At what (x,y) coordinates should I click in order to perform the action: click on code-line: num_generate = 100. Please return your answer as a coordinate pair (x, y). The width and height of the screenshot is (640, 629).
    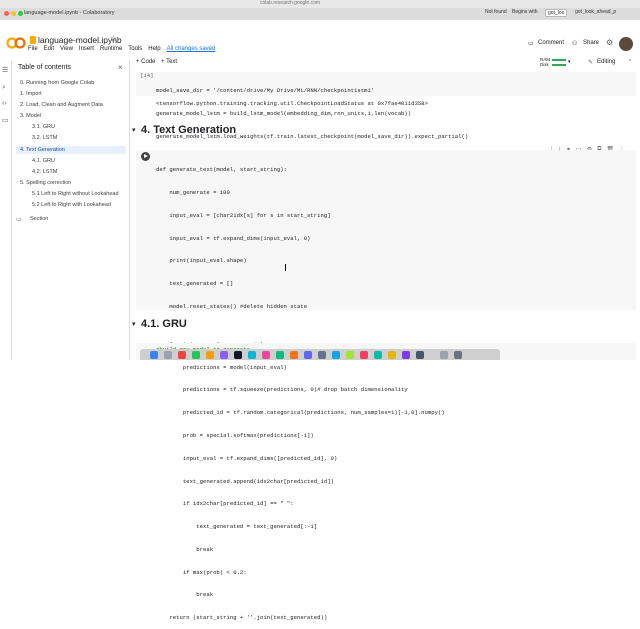
    Looking at the image, I should click on (193, 192).